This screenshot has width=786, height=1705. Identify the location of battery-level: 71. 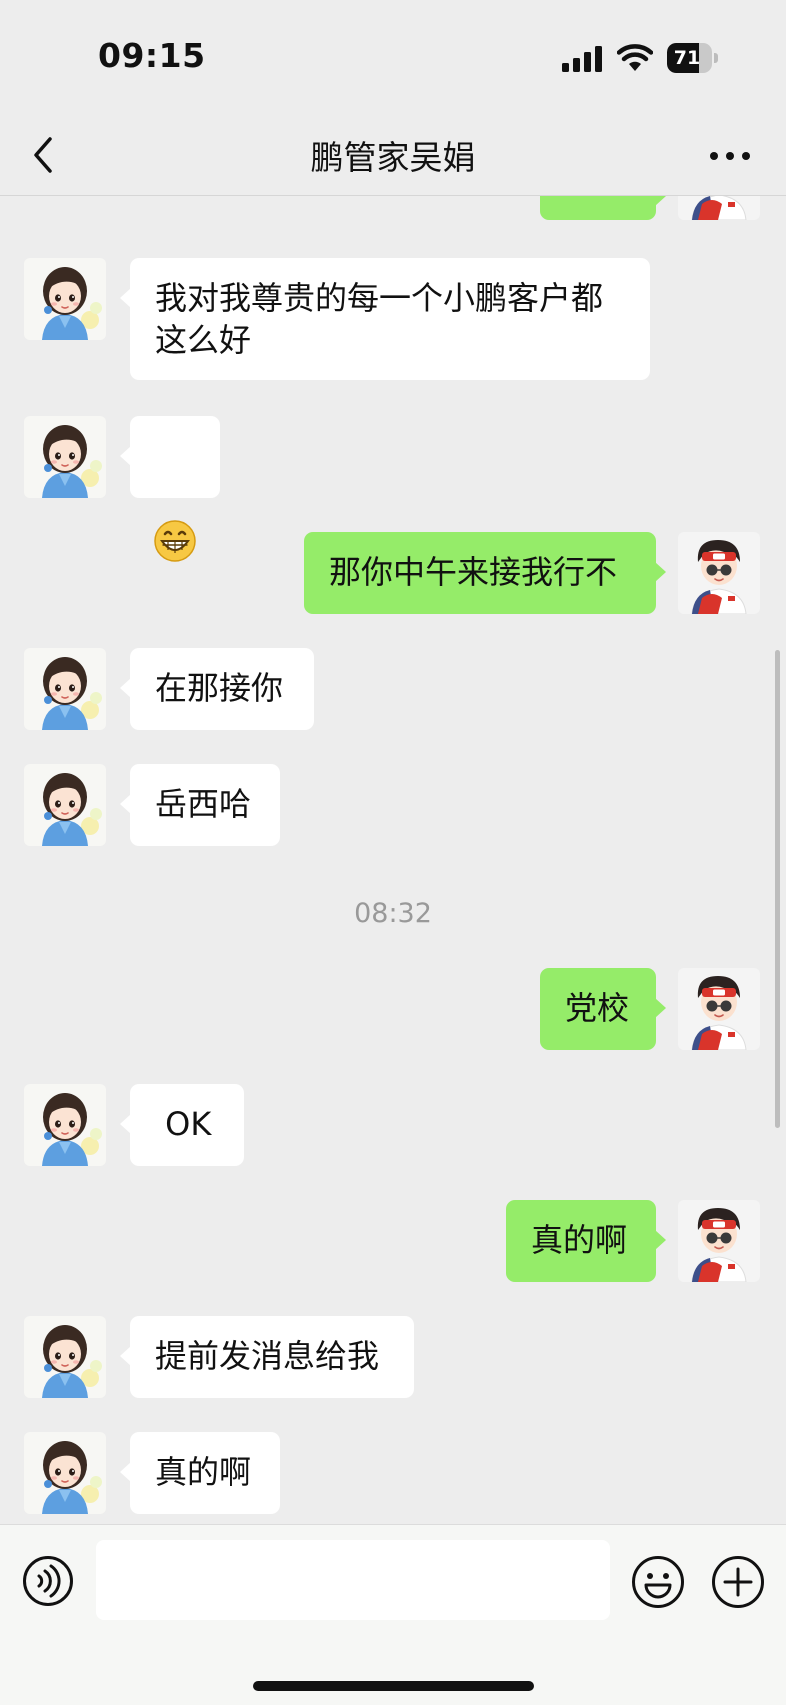
(687, 58).